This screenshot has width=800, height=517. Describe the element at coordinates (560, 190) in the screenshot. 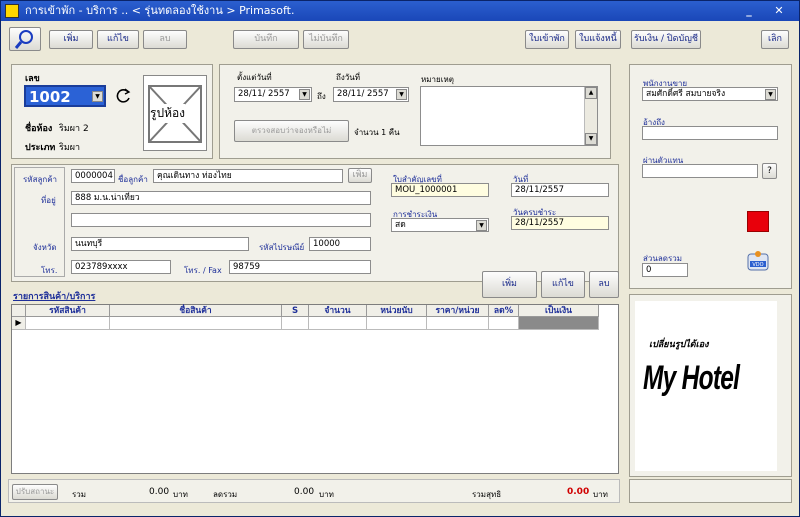

I see `doc-date-field: 28/11/2557` at that location.